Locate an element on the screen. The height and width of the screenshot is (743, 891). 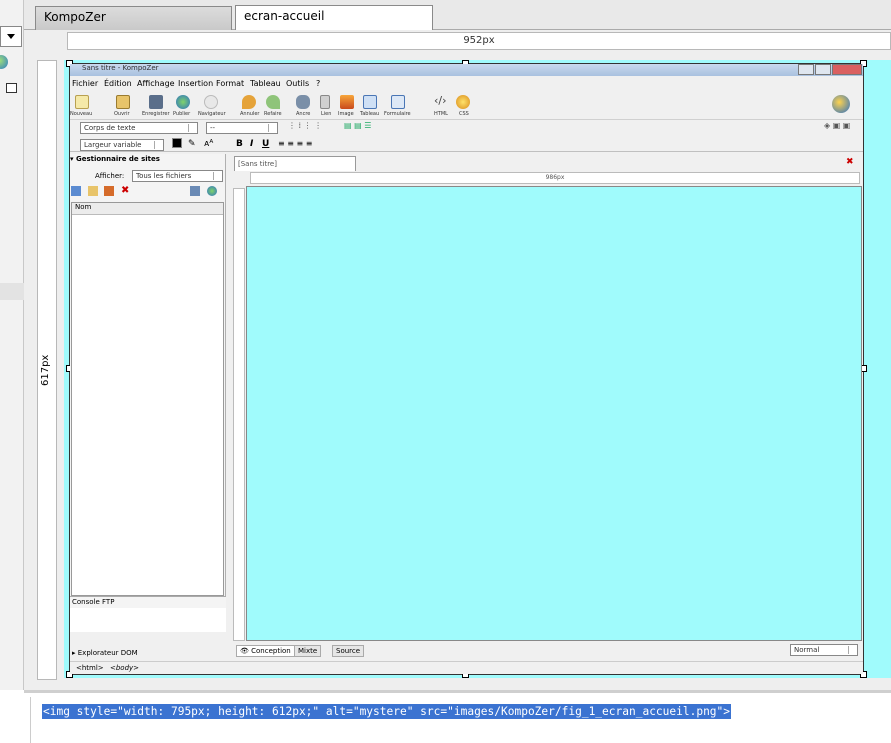
ftp-console-label: Console FTP is located at coordinates (93, 602).